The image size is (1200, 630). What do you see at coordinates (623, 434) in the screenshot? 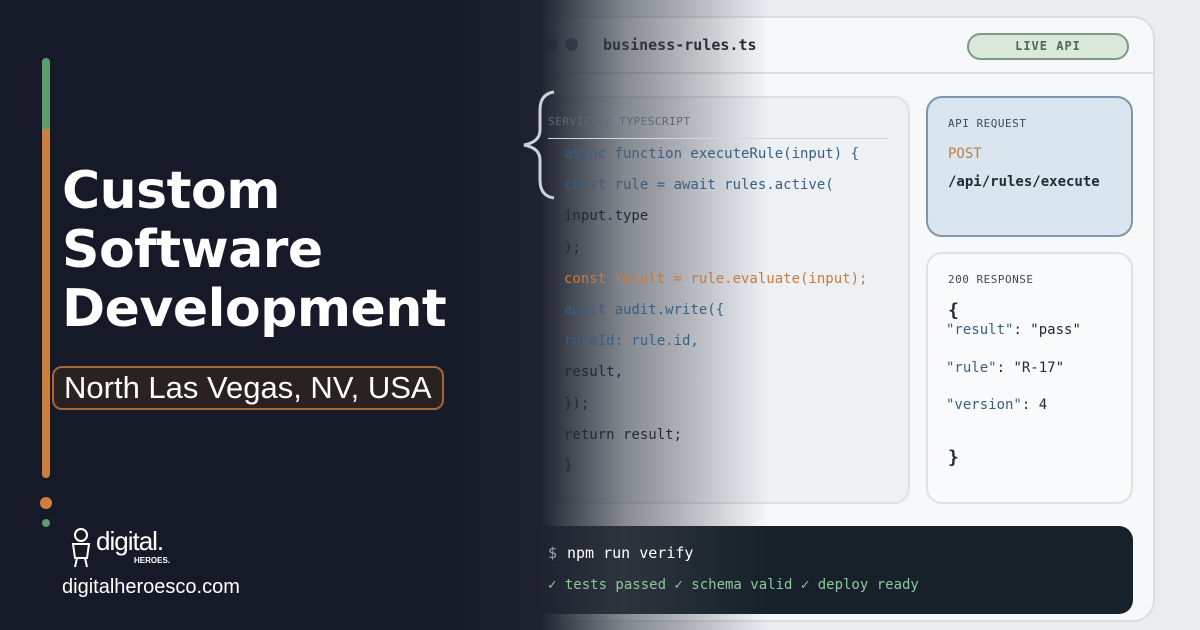
I see `code-line: return result;` at bounding box center [623, 434].